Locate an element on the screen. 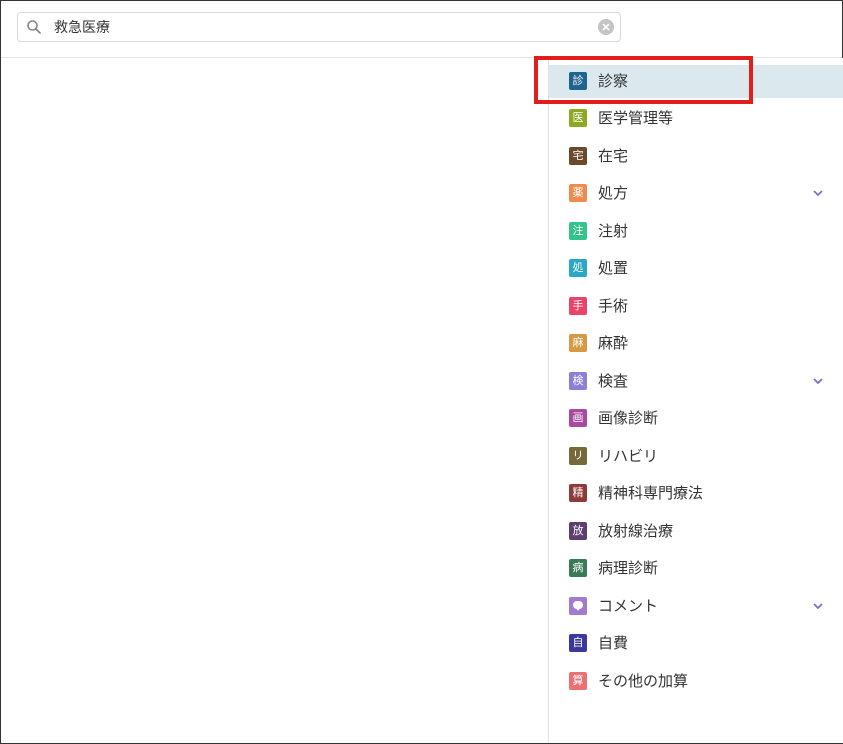 The image size is (843, 744). category-badge: 検 is located at coordinates (578, 381).